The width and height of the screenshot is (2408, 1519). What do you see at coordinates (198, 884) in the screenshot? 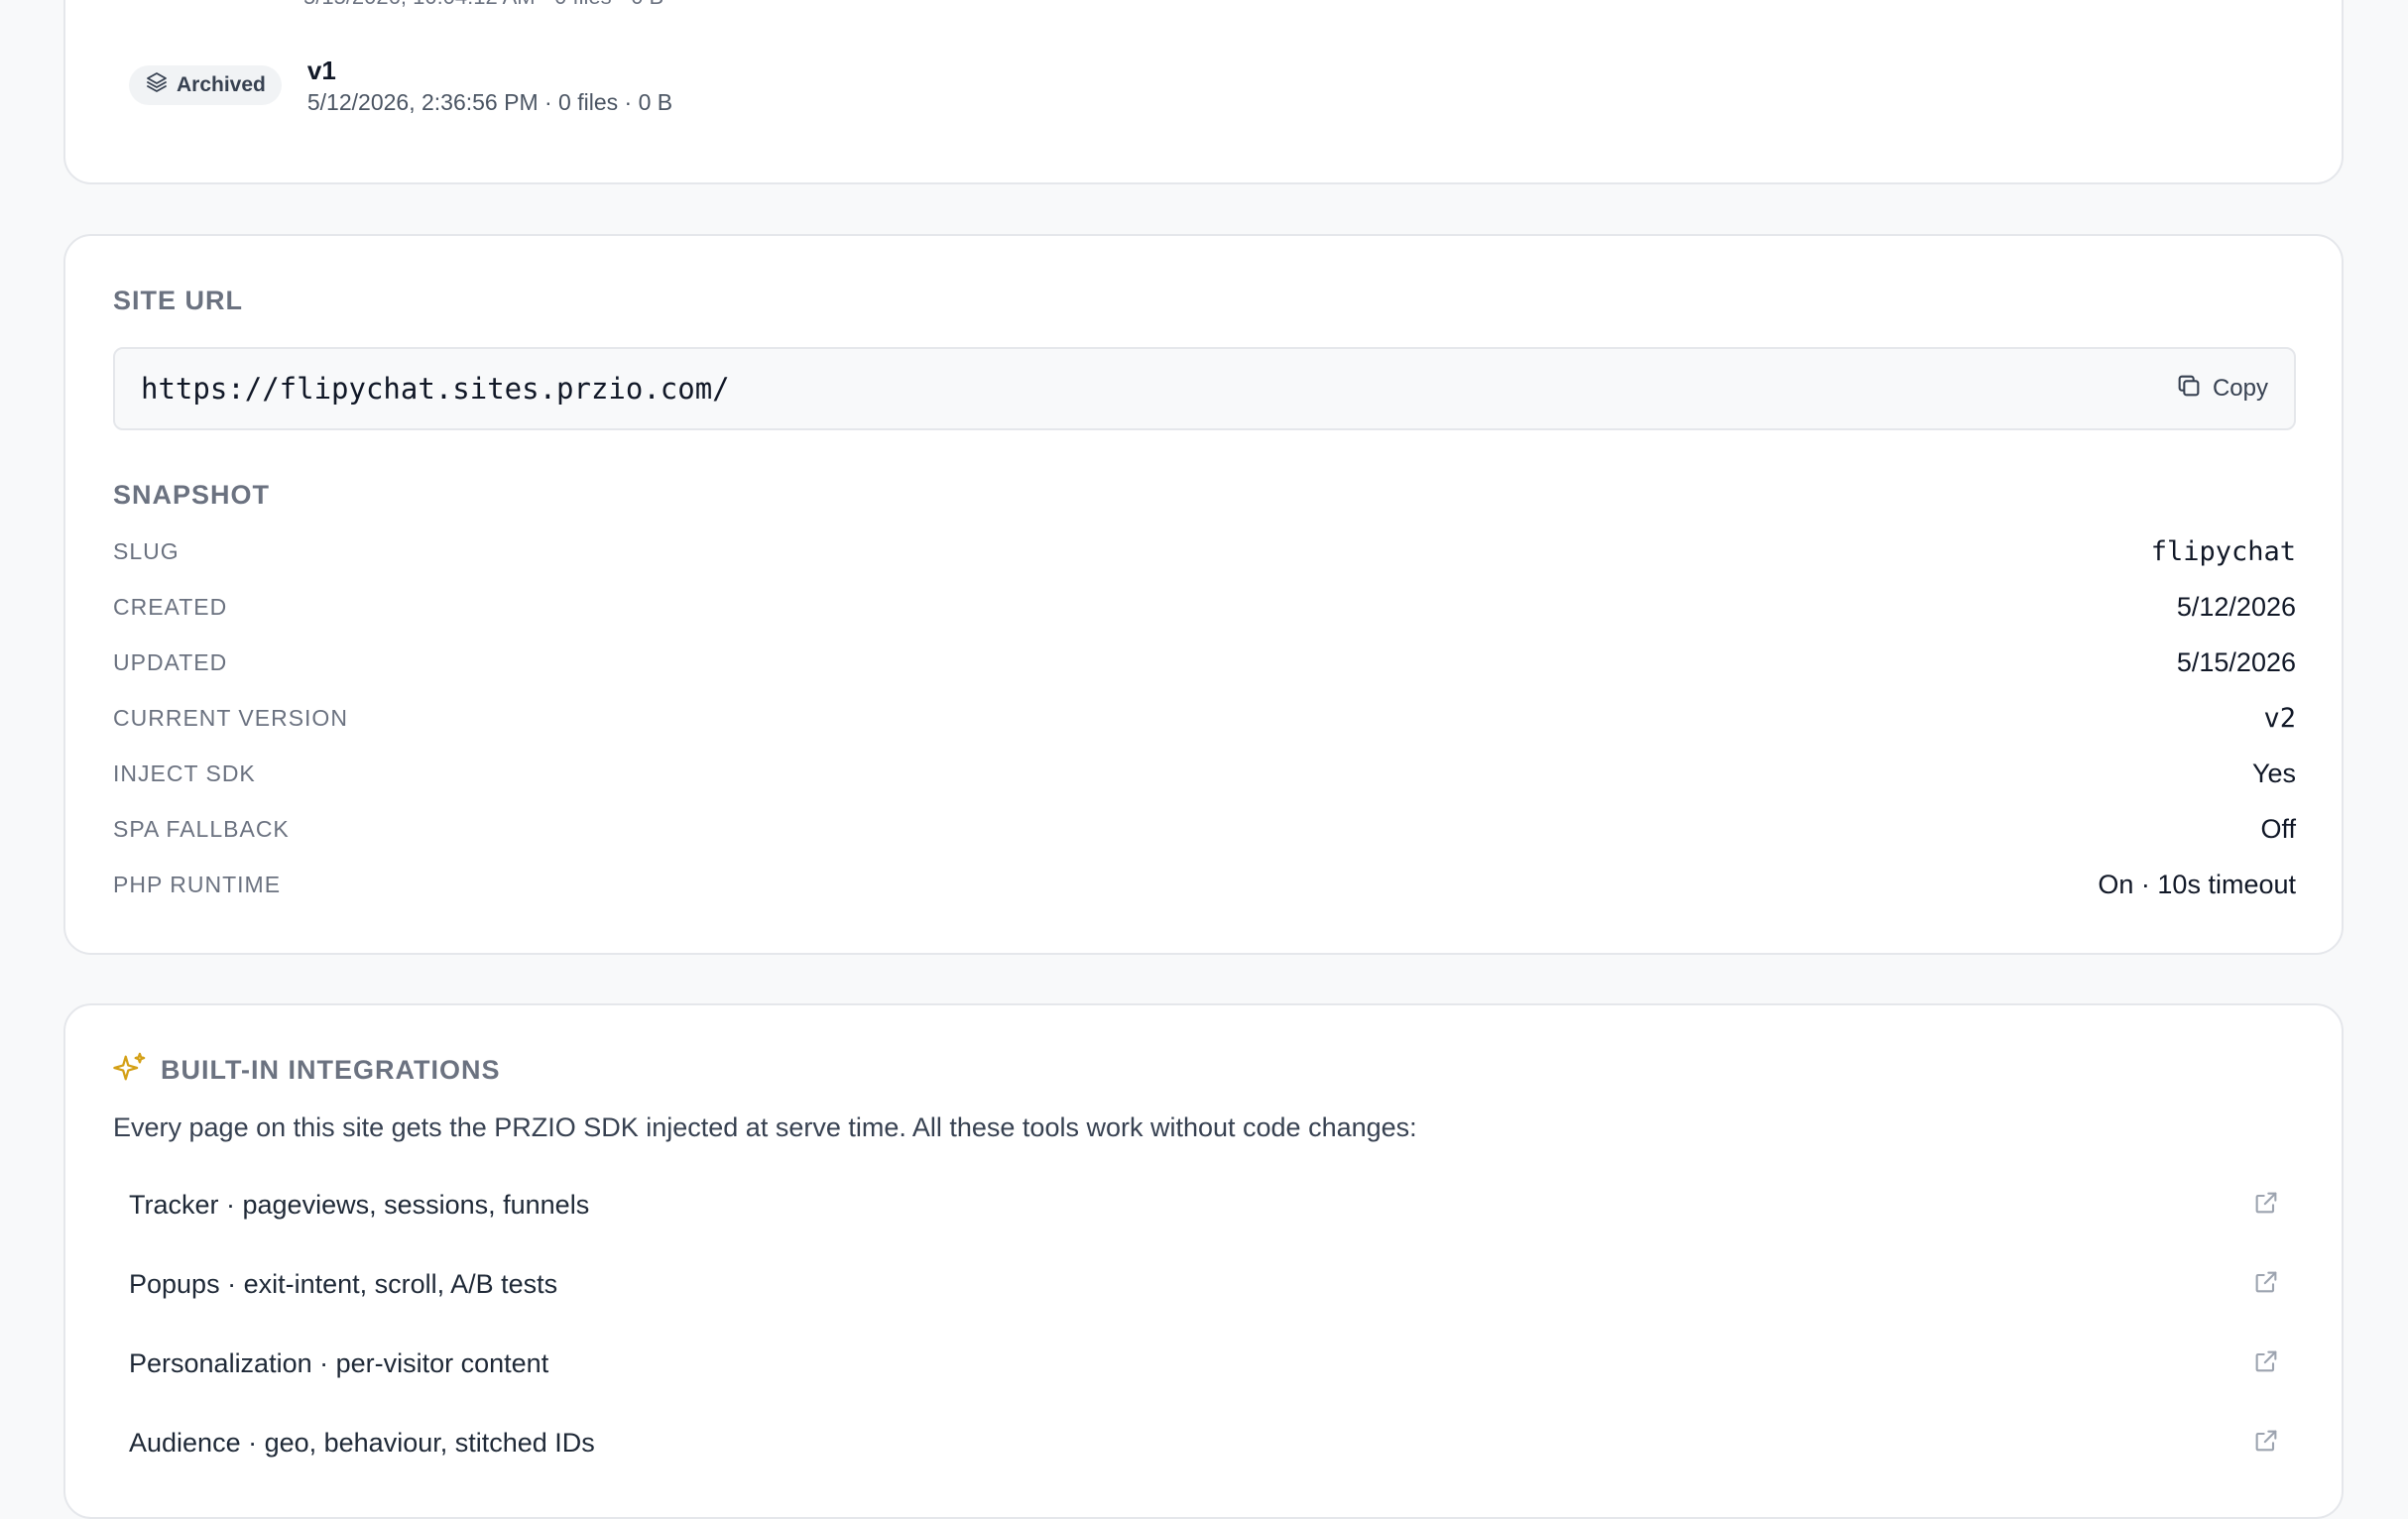
I see `snapshot-key: PHP RUNTIME` at bounding box center [198, 884].